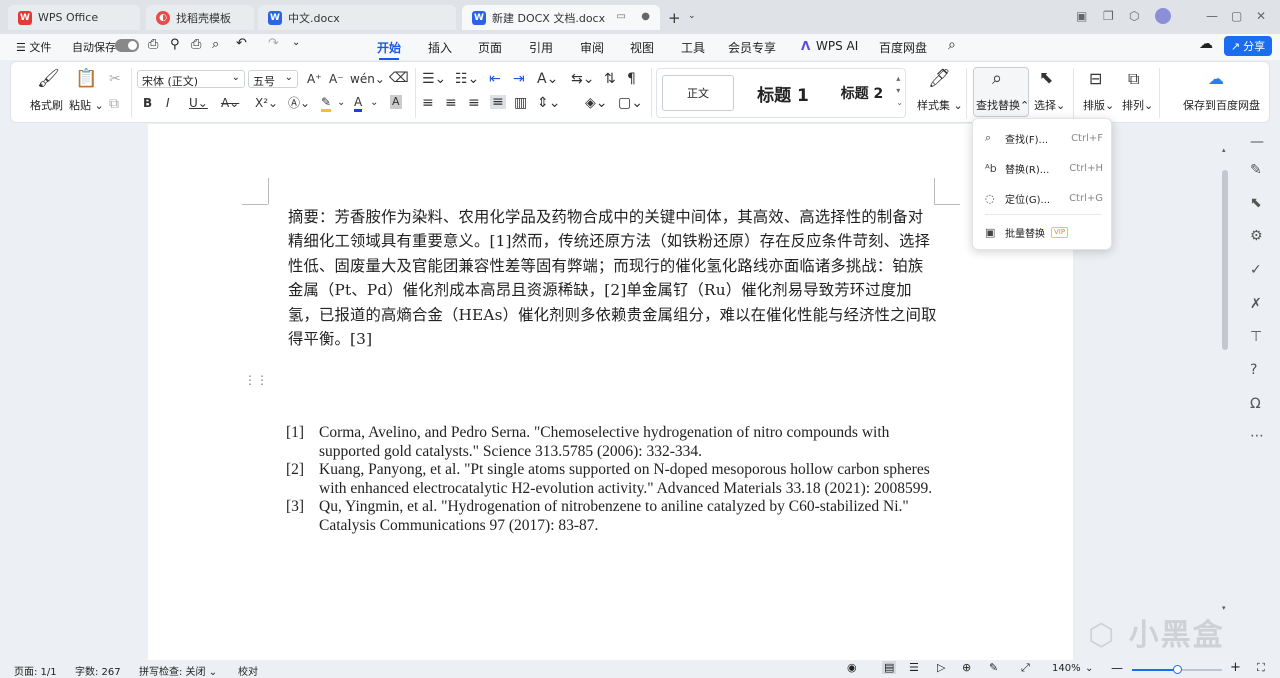 The image size is (1280, 678). I want to click on tab-template: ◐ 找稻壳模板, so click(200, 17).